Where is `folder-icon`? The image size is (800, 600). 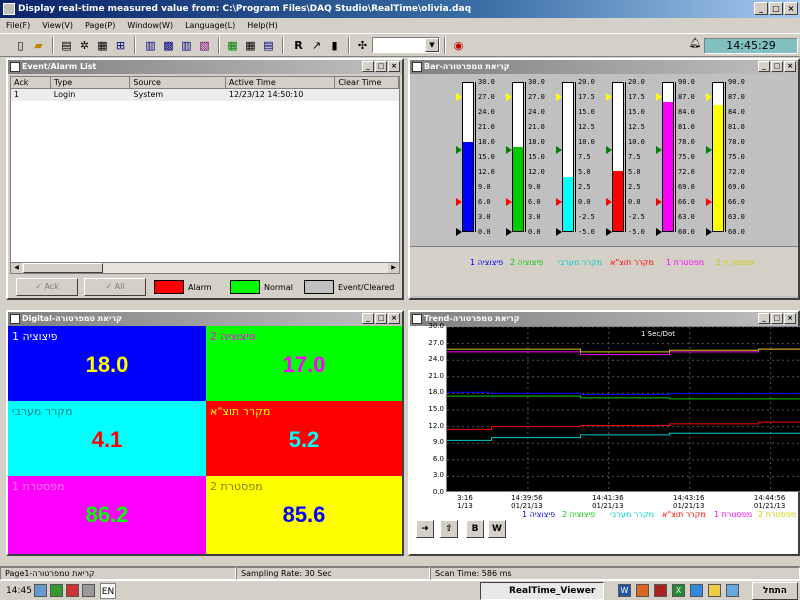
folder-icon is located at coordinates (714, 590).